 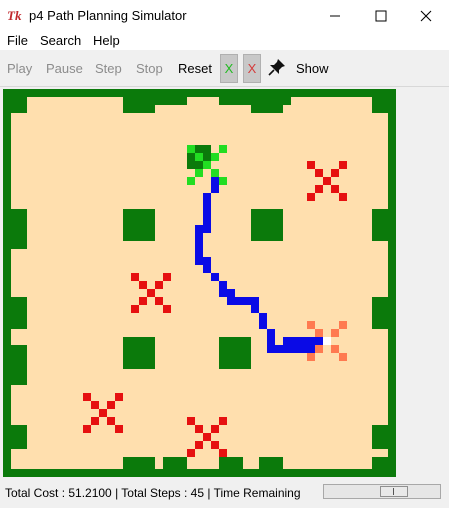 I want to click on menu-help: Help, so click(x=106, y=40).